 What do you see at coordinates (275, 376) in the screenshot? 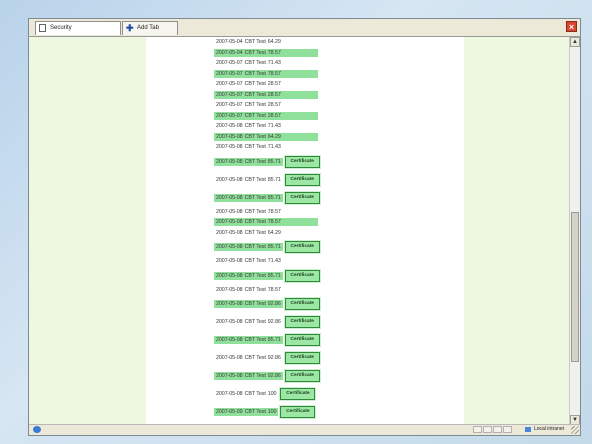
I see `result-score: 92.86` at bounding box center [275, 376].